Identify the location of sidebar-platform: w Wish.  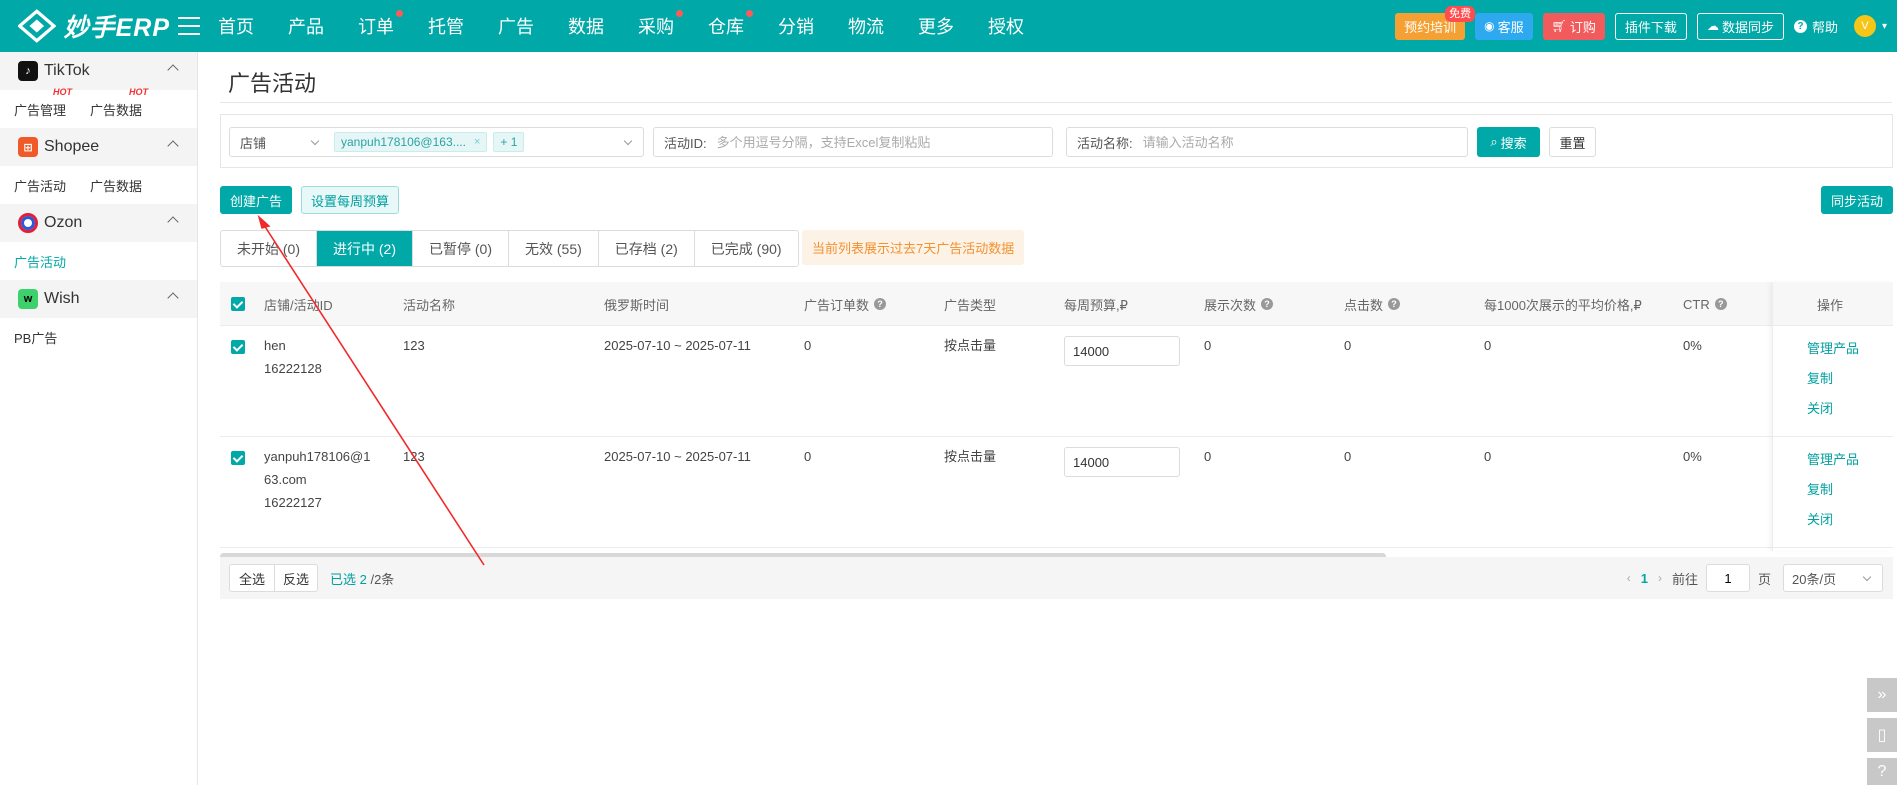
(98, 299).